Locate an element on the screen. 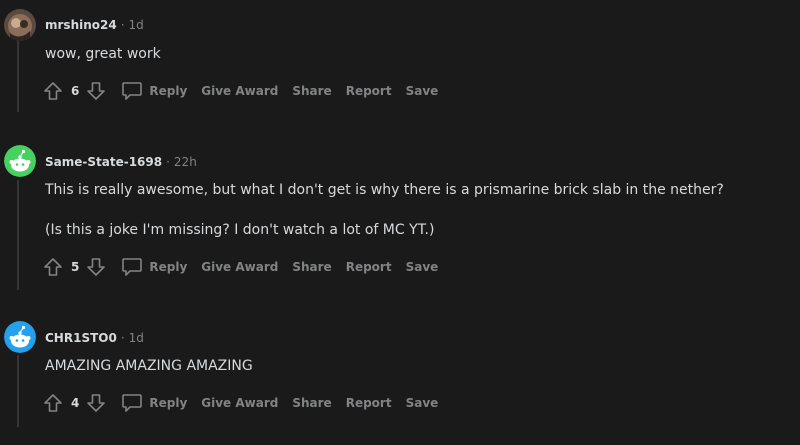 Image resolution: width=800 pixels, height=445 pixels. comment-actions: 4 Reply Give Award Share Report Save is located at coordinates (240, 403).